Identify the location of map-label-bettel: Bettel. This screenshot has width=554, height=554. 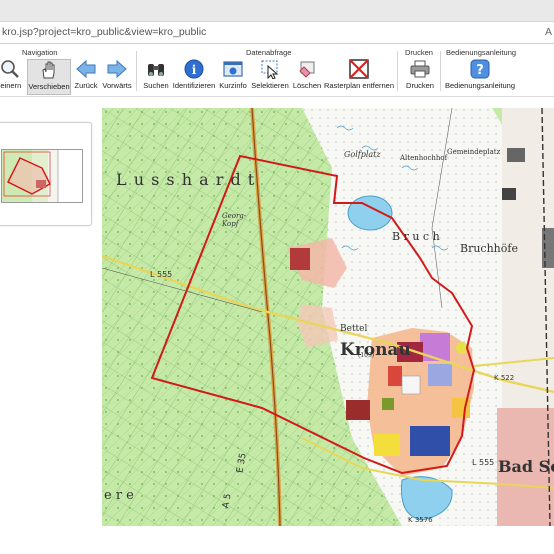
(354, 329).